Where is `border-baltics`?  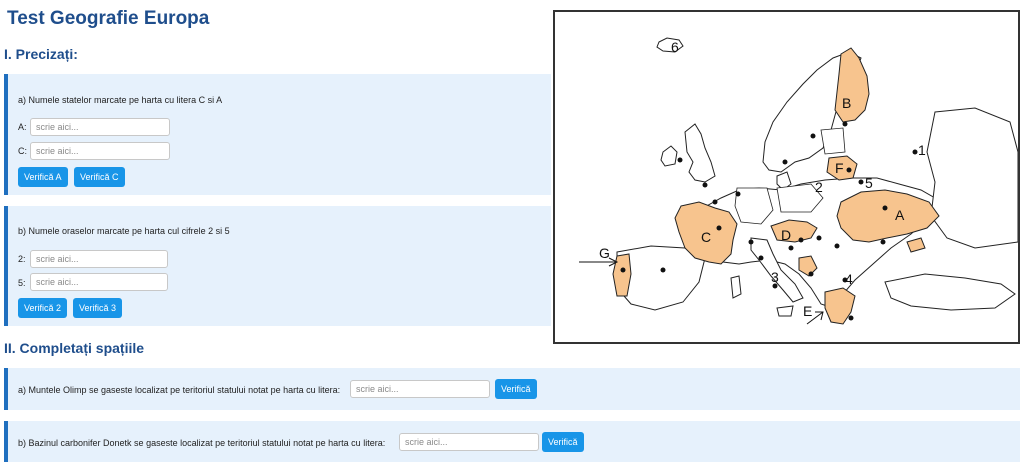
border-baltics is located at coordinates (833, 141).